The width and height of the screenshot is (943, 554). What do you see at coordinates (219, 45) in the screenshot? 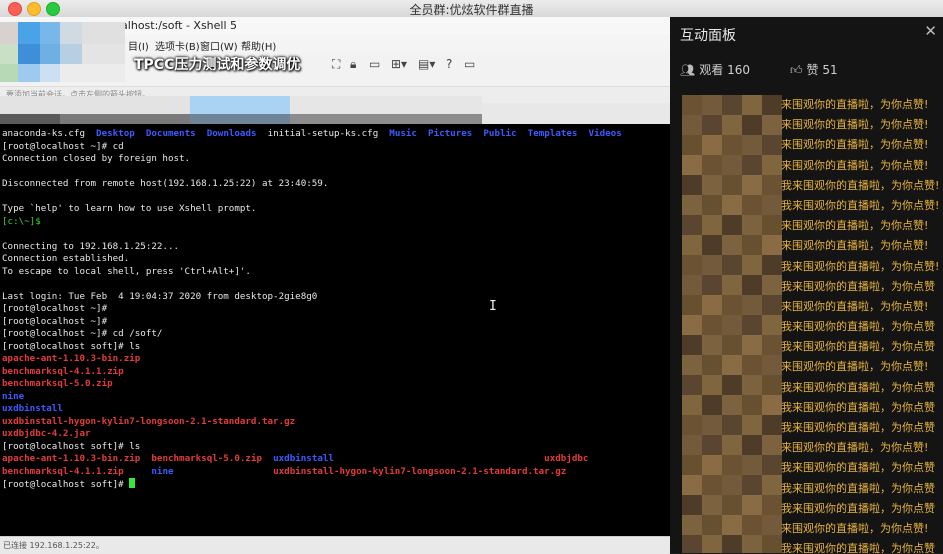
I see `menu-window: 窗口(W)` at bounding box center [219, 45].